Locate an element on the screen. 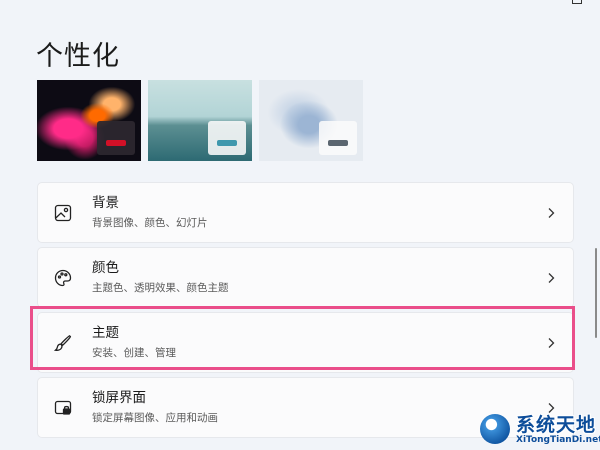 The image size is (600, 450). settings-item-themes: 主题 安装、创建、管理 is located at coordinates (305, 342).